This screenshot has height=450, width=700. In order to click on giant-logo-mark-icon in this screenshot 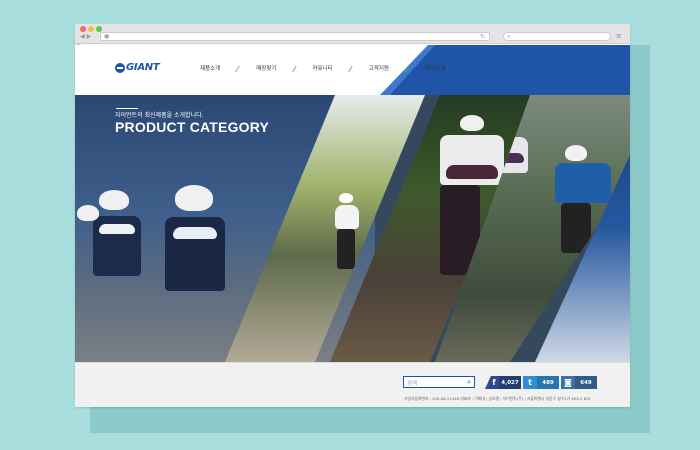, I will do `click(120, 67)`.